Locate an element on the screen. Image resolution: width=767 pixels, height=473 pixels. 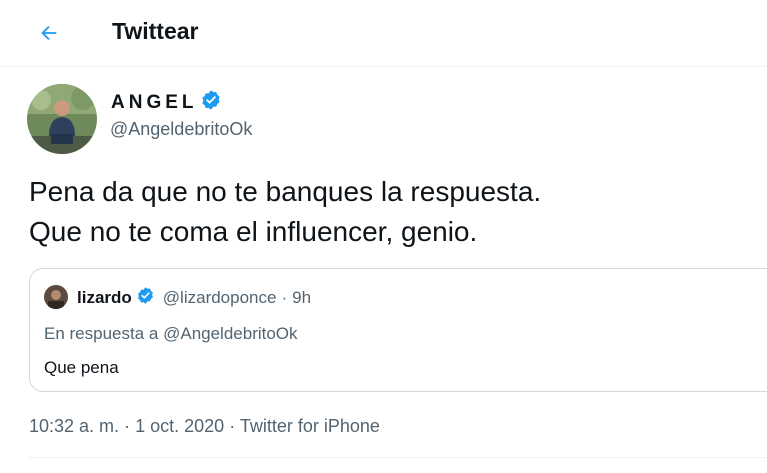
reply-context: En respuesta a @AngeldebritoOk is located at coordinates (171, 334).